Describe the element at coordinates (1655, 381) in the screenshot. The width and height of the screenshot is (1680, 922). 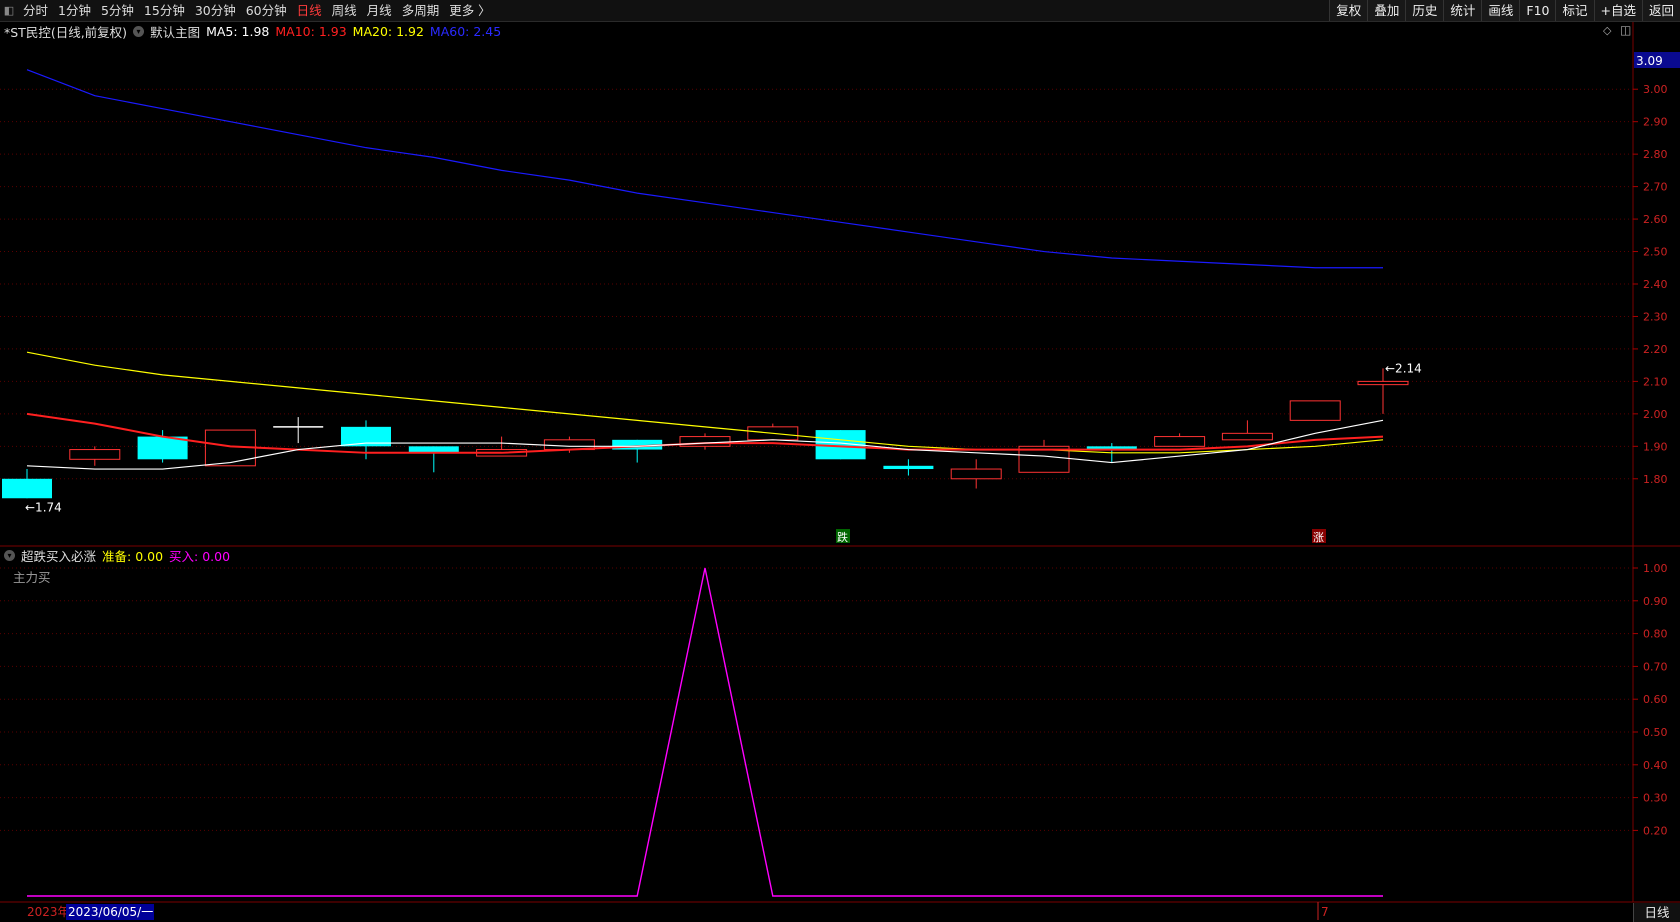
I see `main-tick-label: 2.10` at that location.